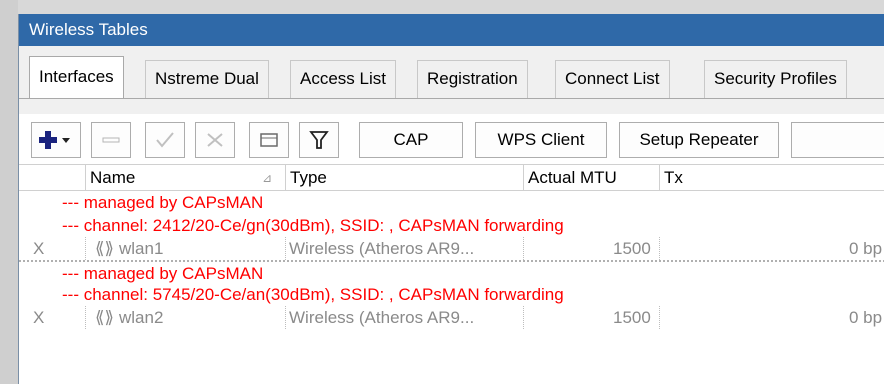 The height and width of the screenshot is (384, 884). I want to click on background-strip, so click(9, 192).